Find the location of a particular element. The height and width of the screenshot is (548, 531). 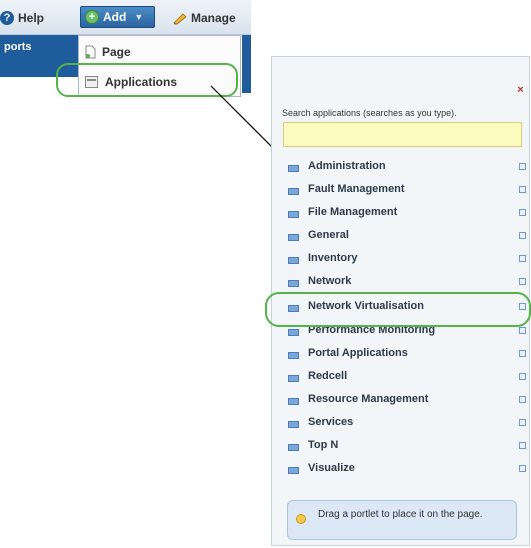

left-strip-label: ports is located at coordinates (18, 47).